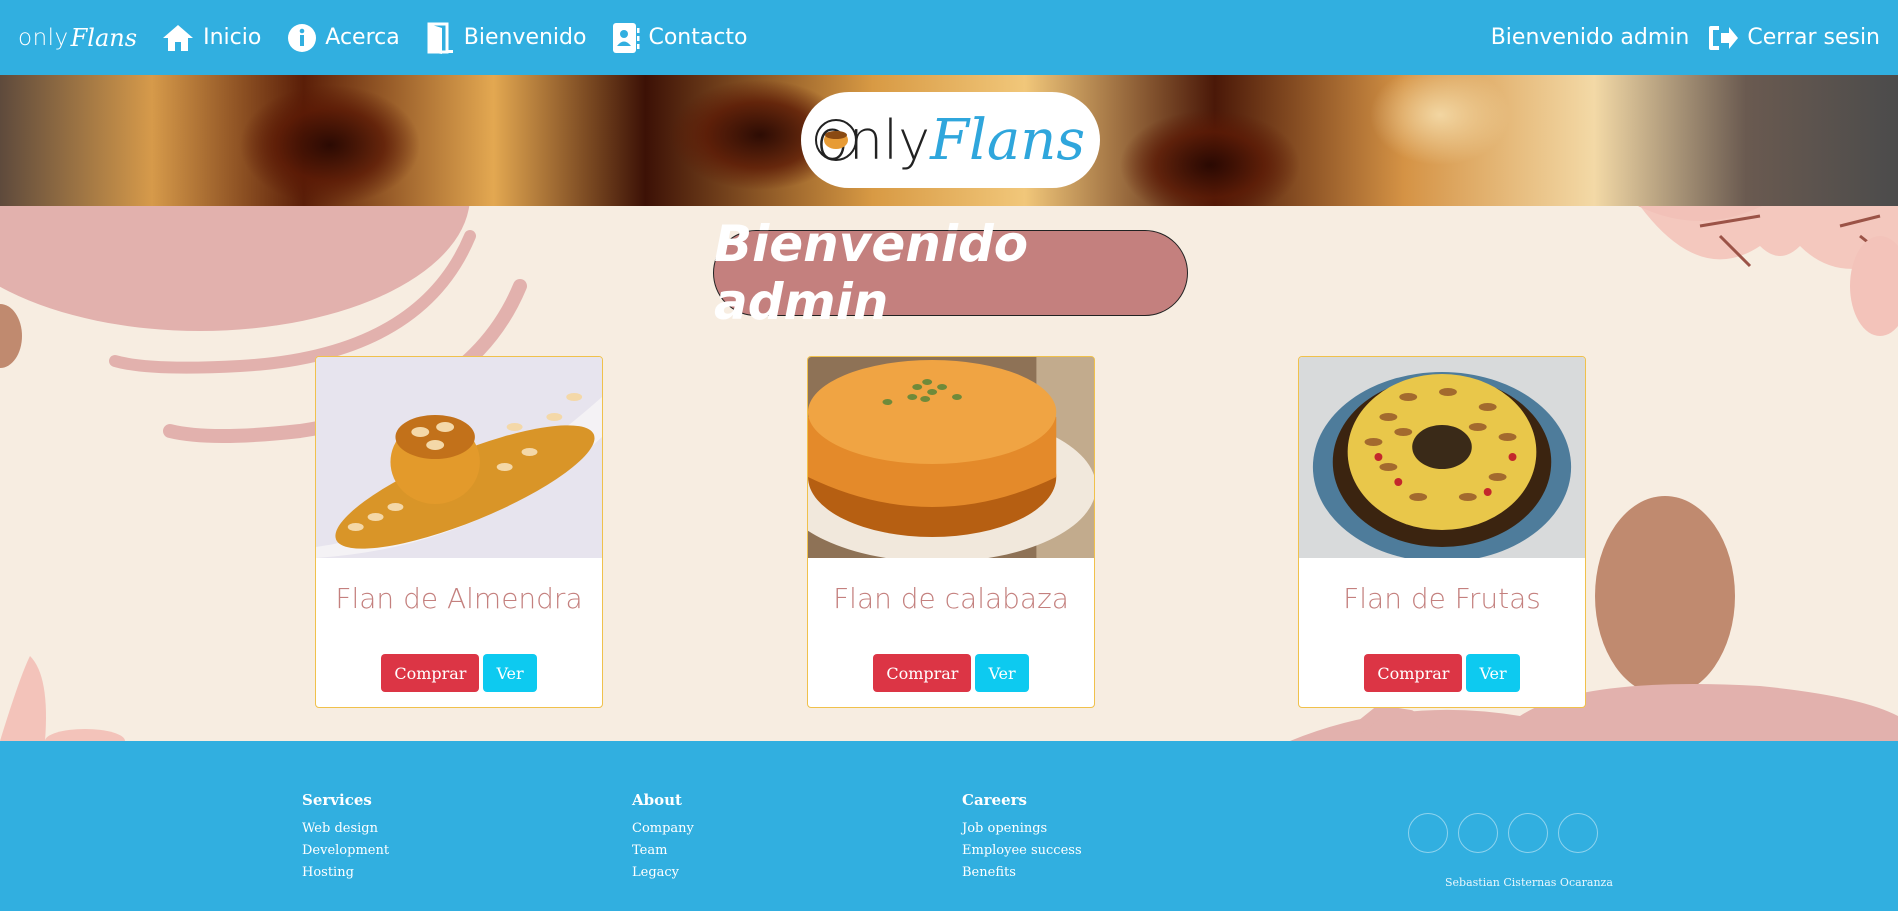 Image resolution: width=1898 pixels, height=911 pixels. Describe the element at coordinates (525, 37) in the screenshot. I see `nav-bienvenido-label: Bienvenido` at that location.